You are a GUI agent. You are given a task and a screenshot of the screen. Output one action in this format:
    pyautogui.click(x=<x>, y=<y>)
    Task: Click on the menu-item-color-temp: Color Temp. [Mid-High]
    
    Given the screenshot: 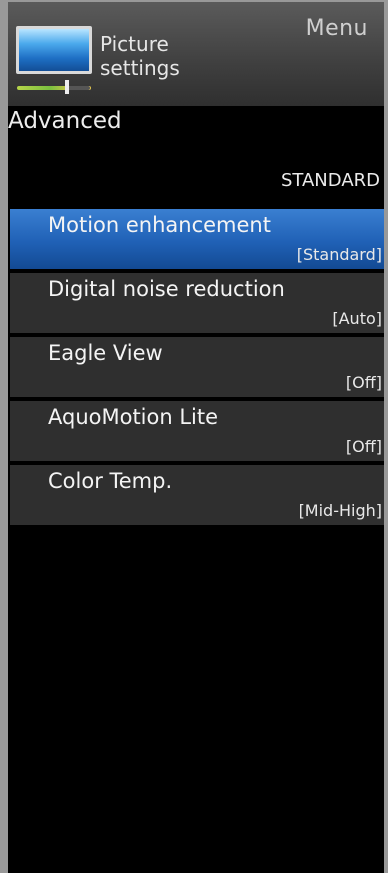 What is the action you would take?
    pyautogui.click(x=197, y=495)
    